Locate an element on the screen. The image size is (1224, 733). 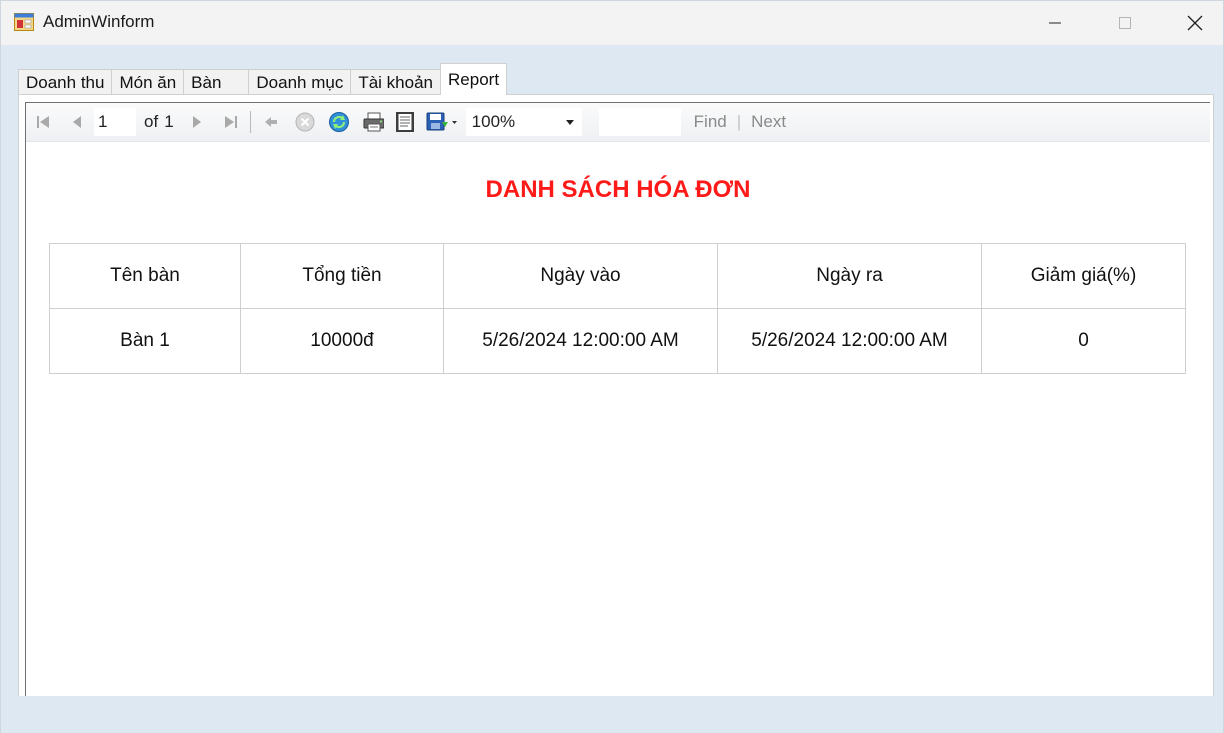
close-icon is located at coordinates (1195, 23).